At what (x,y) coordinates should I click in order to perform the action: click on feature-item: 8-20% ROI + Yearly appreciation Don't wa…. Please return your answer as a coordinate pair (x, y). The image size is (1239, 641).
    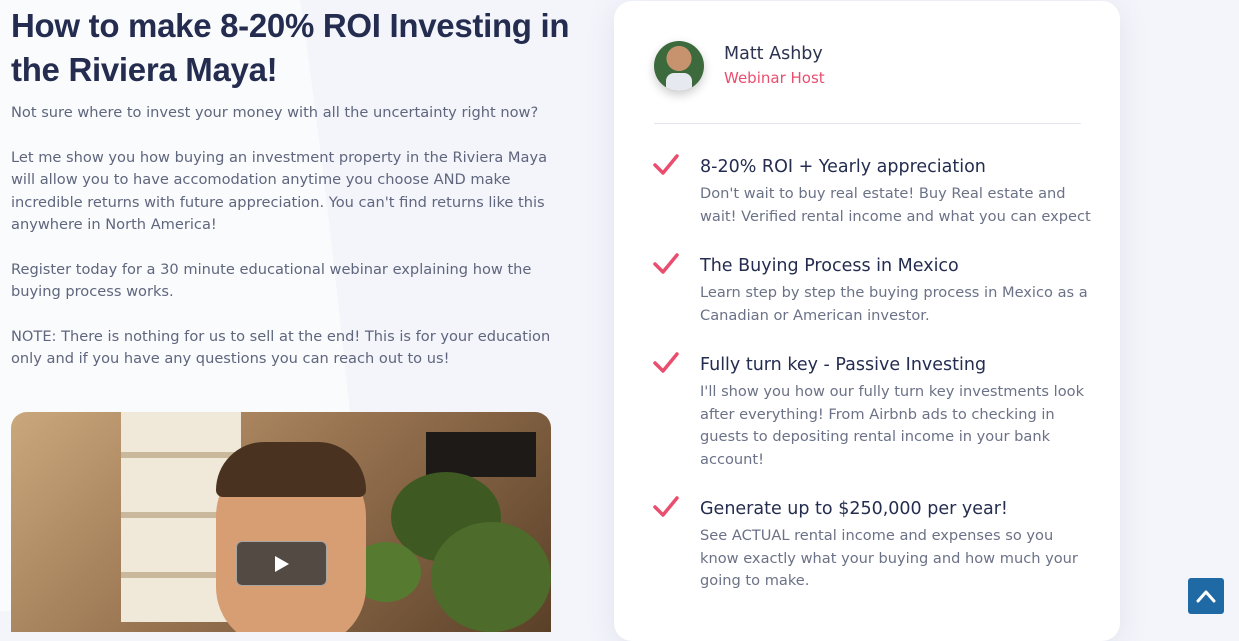
    Looking at the image, I should click on (872, 189).